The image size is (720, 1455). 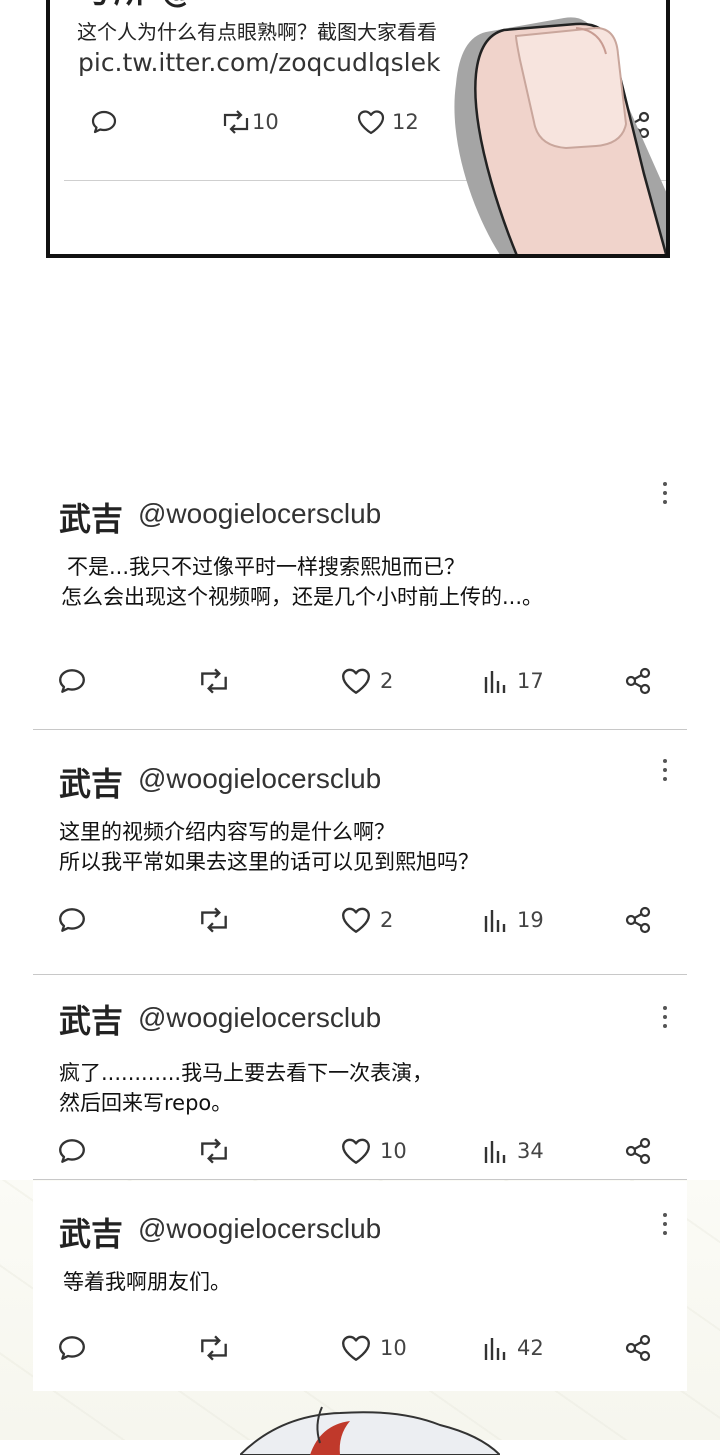 I want to click on tweet-link: pic.tw.itter.com/zoqcudlqslek, so click(x=259, y=62).